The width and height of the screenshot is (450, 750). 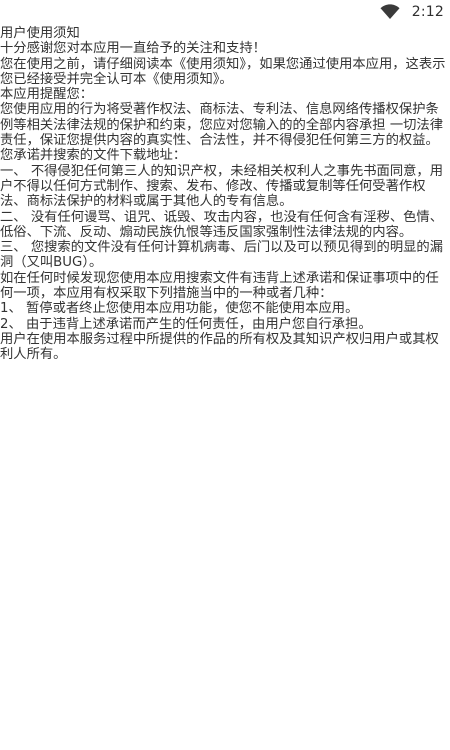 What do you see at coordinates (93, 156) in the screenshot?
I see `notice-paragraph-commitment: 您承诺并搜索的文件下载地址：` at bounding box center [93, 156].